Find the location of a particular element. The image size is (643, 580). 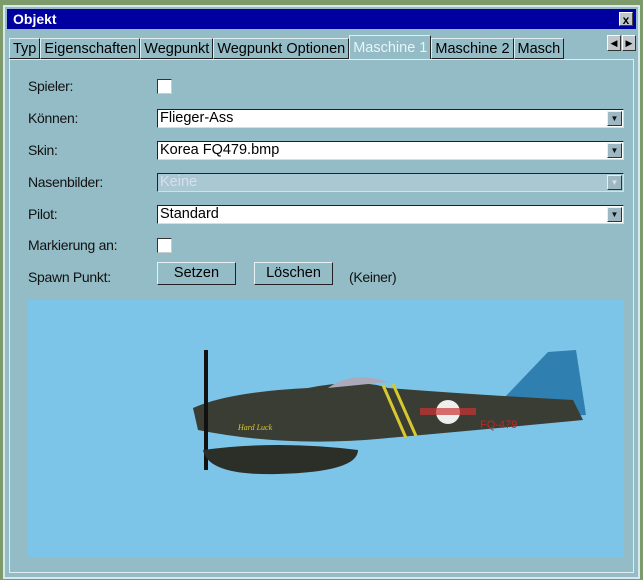

tab-maschine-2: Maschine 2 is located at coordinates (472, 48).